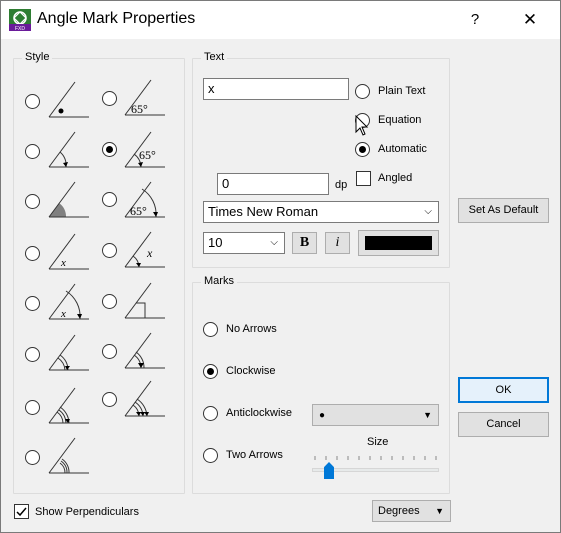 This screenshot has width=561, height=533. I want to click on plain-text-radio, so click(362, 91).